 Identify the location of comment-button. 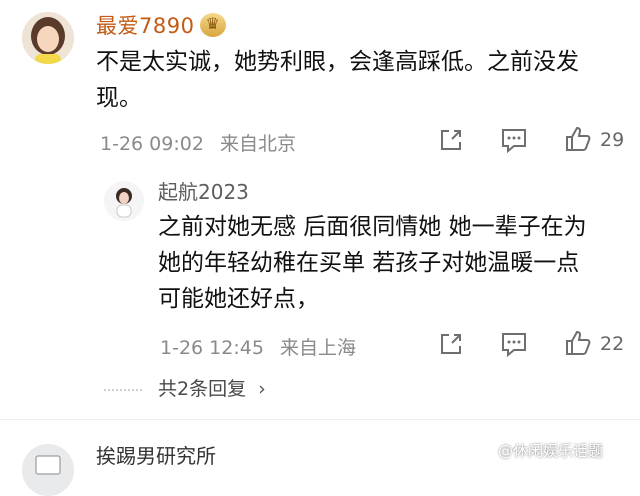
(514, 142).